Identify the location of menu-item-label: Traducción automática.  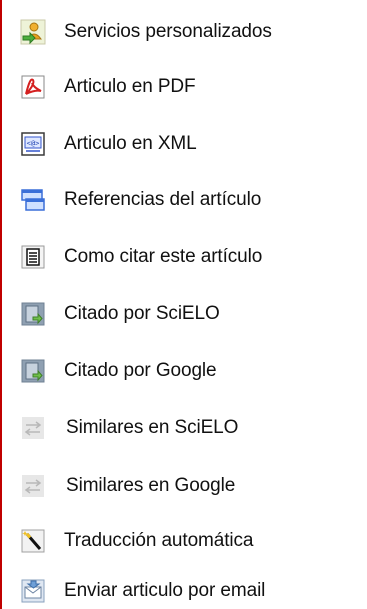
(159, 540).